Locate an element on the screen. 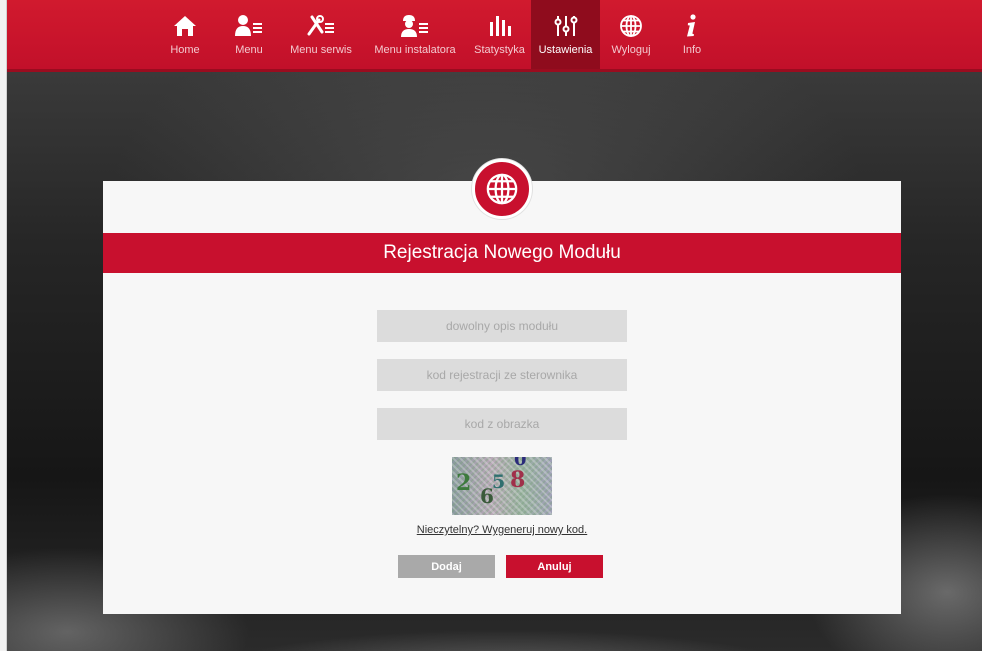 This screenshot has width=982, height=651. nav-item-menu: Menu is located at coordinates (249, 34).